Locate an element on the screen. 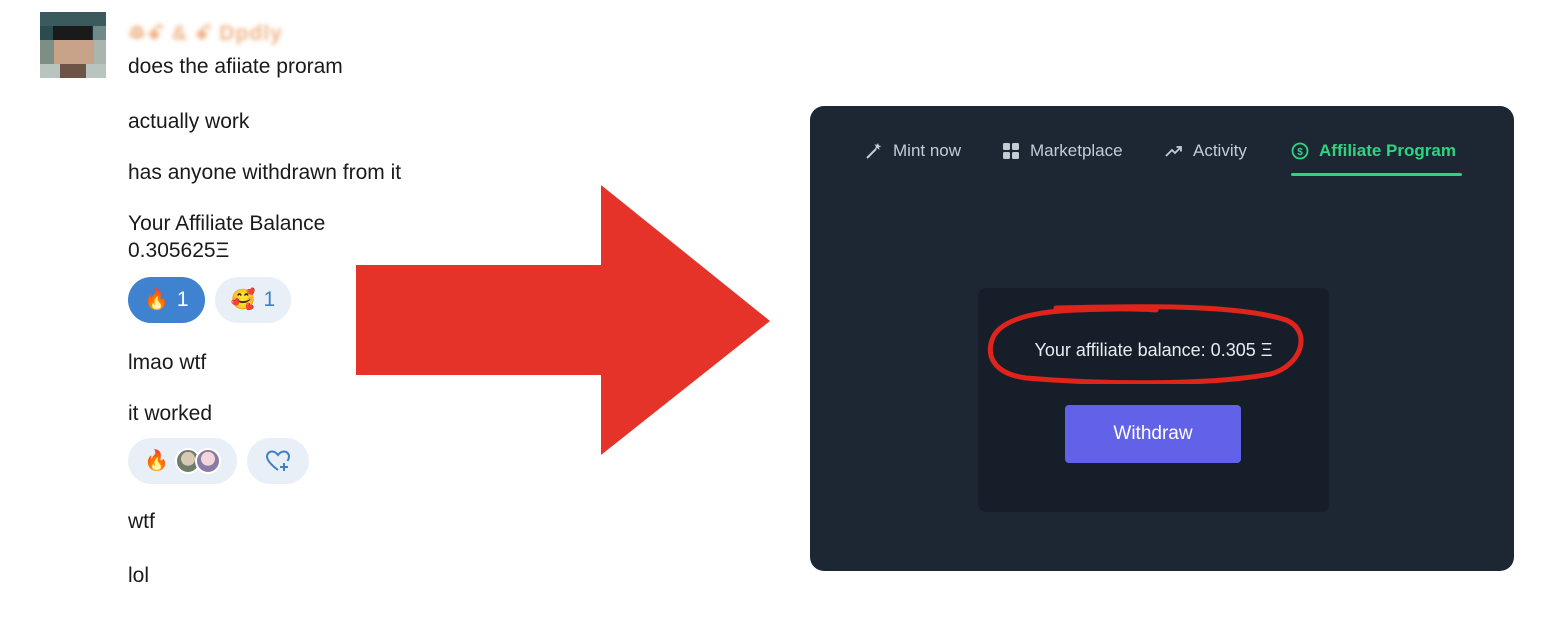 The height and width of the screenshot is (642, 1542). chat-message: does the afiiate proram is located at coordinates (235, 66).